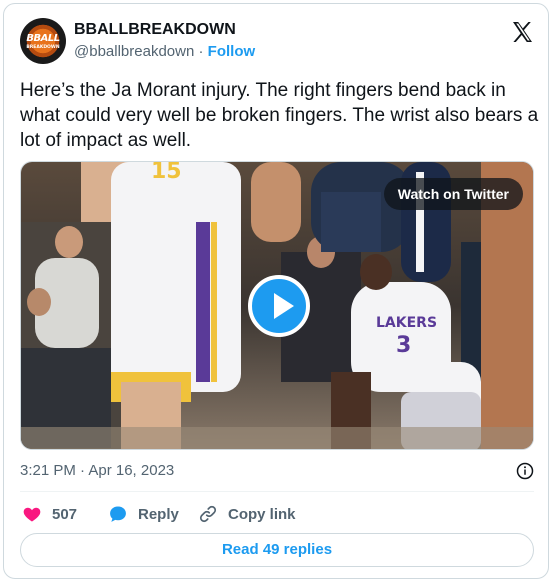 This screenshot has width=554, height=585. I want to click on handle-row: @bballbreakdown · Follow, so click(164, 51).